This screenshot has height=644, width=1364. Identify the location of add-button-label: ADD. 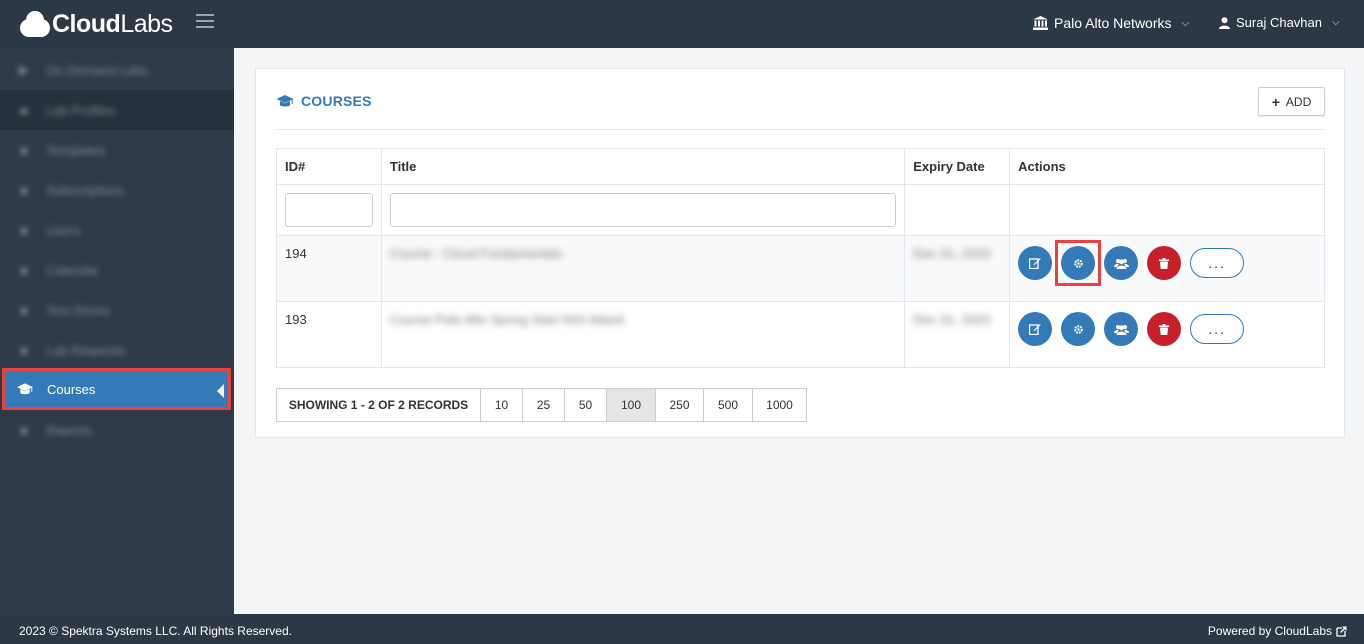
(1298, 101).